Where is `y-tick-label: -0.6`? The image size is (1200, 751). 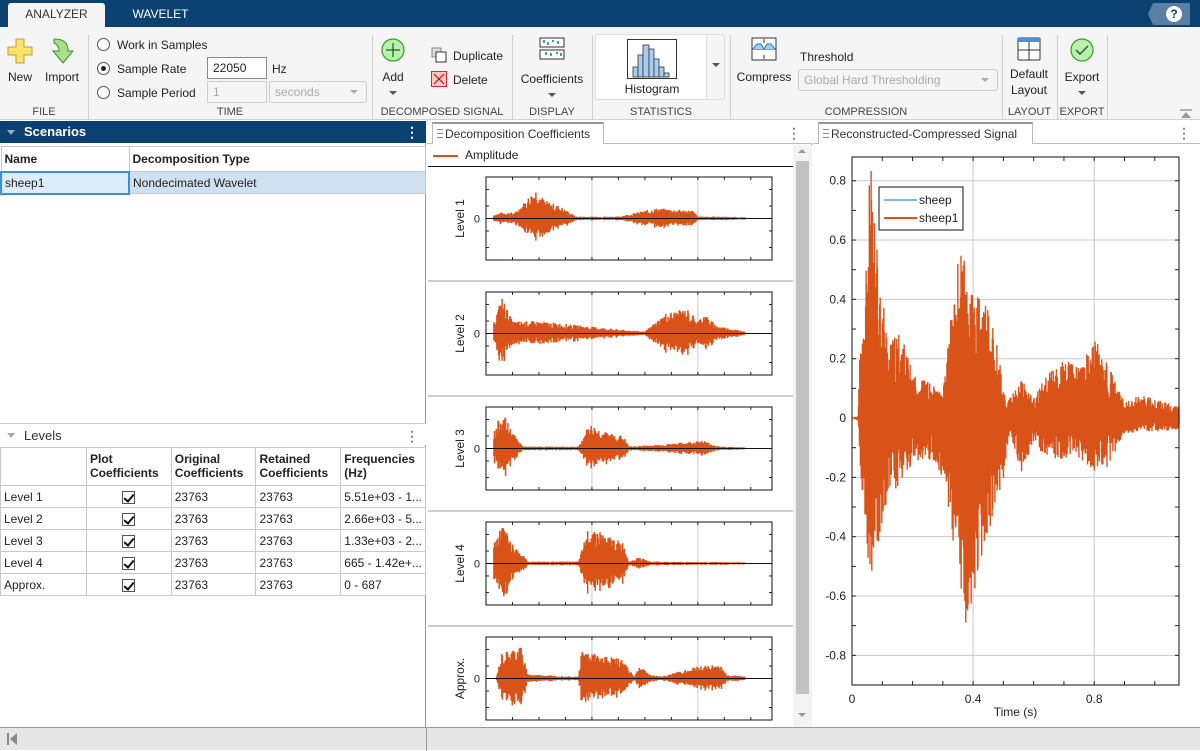
y-tick-label: -0.6 is located at coordinates (835, 596).